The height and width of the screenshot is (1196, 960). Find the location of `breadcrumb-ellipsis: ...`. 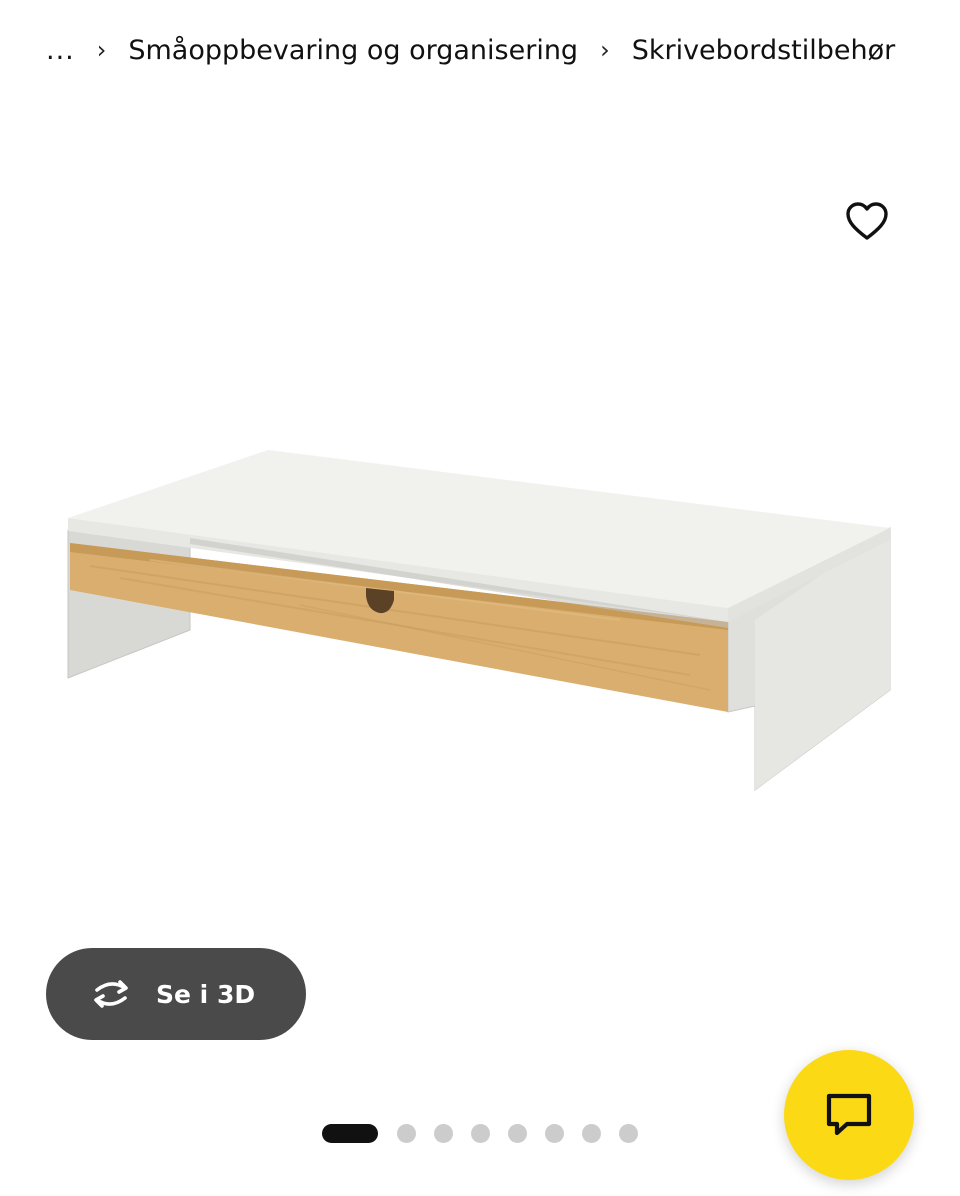

breadcrumb-ellipsis: ... is located at coordinates (60, 50).